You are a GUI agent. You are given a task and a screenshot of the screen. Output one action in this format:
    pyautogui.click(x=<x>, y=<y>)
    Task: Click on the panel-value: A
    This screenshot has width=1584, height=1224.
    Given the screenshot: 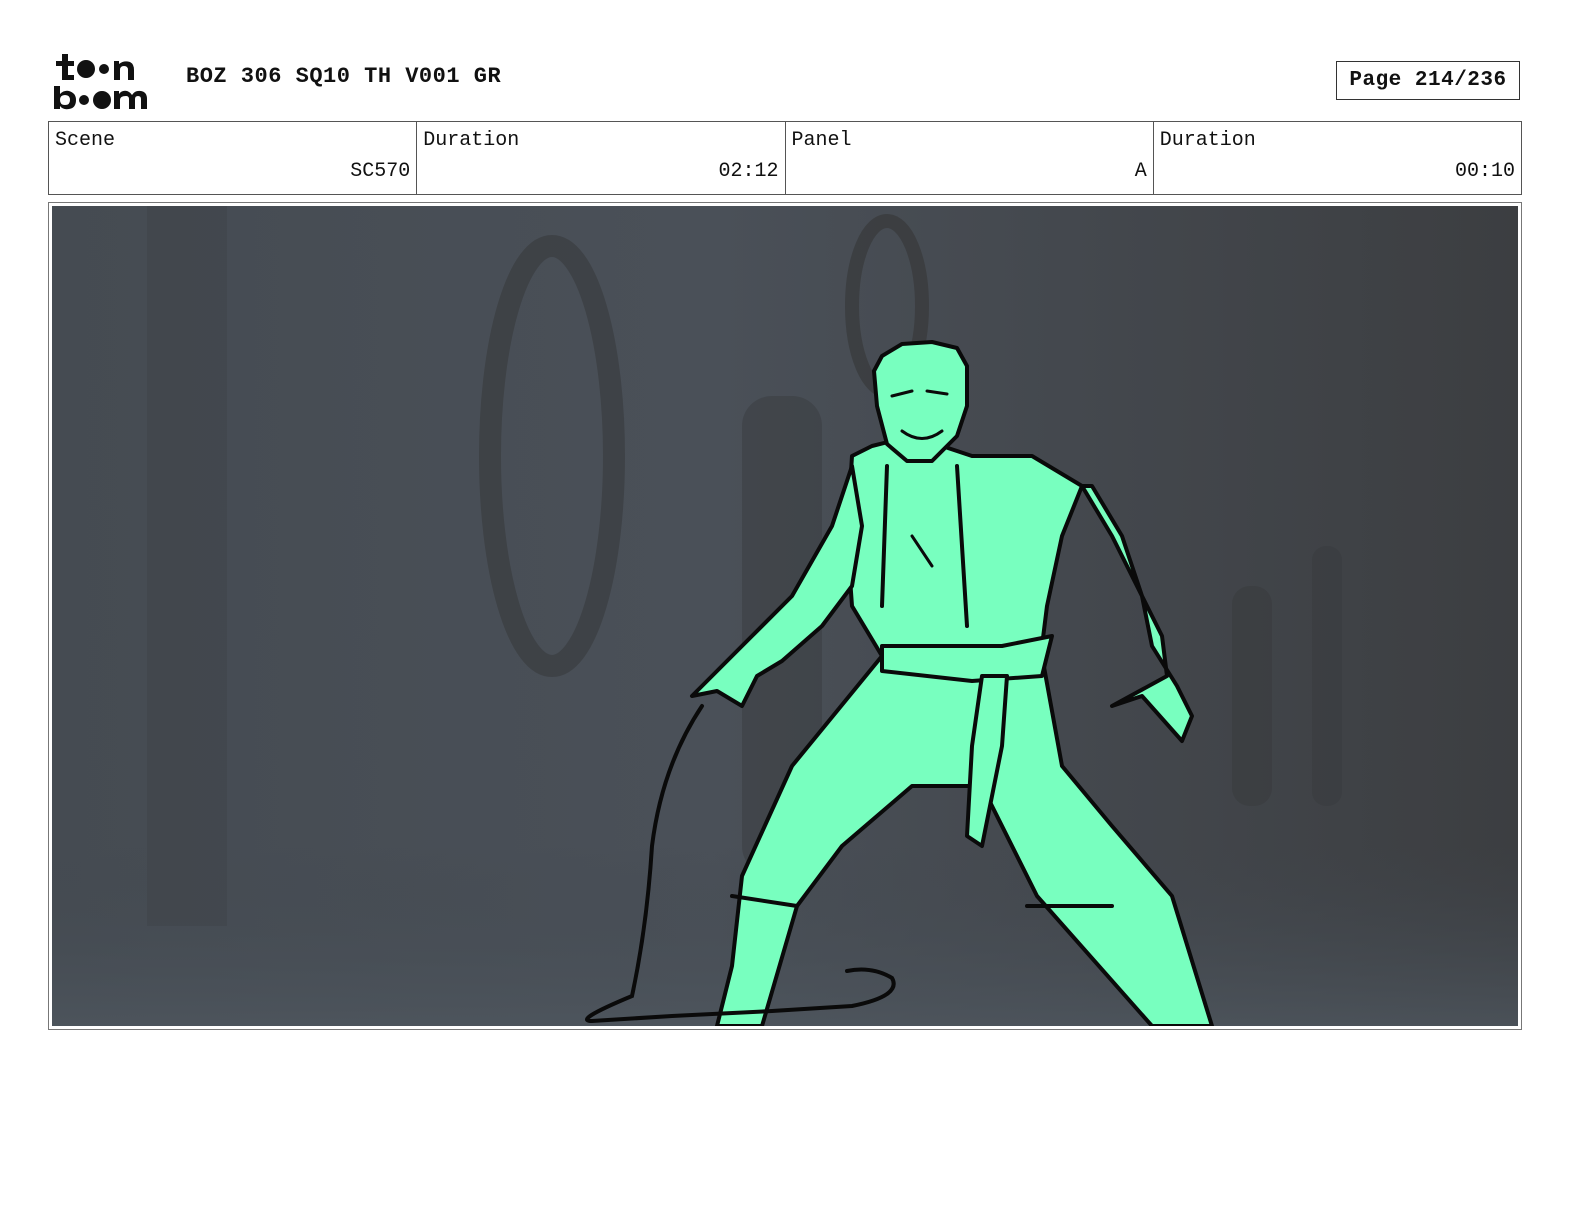 What is the action you would take?
    pyautogui.click(x=1140, y=171)
    